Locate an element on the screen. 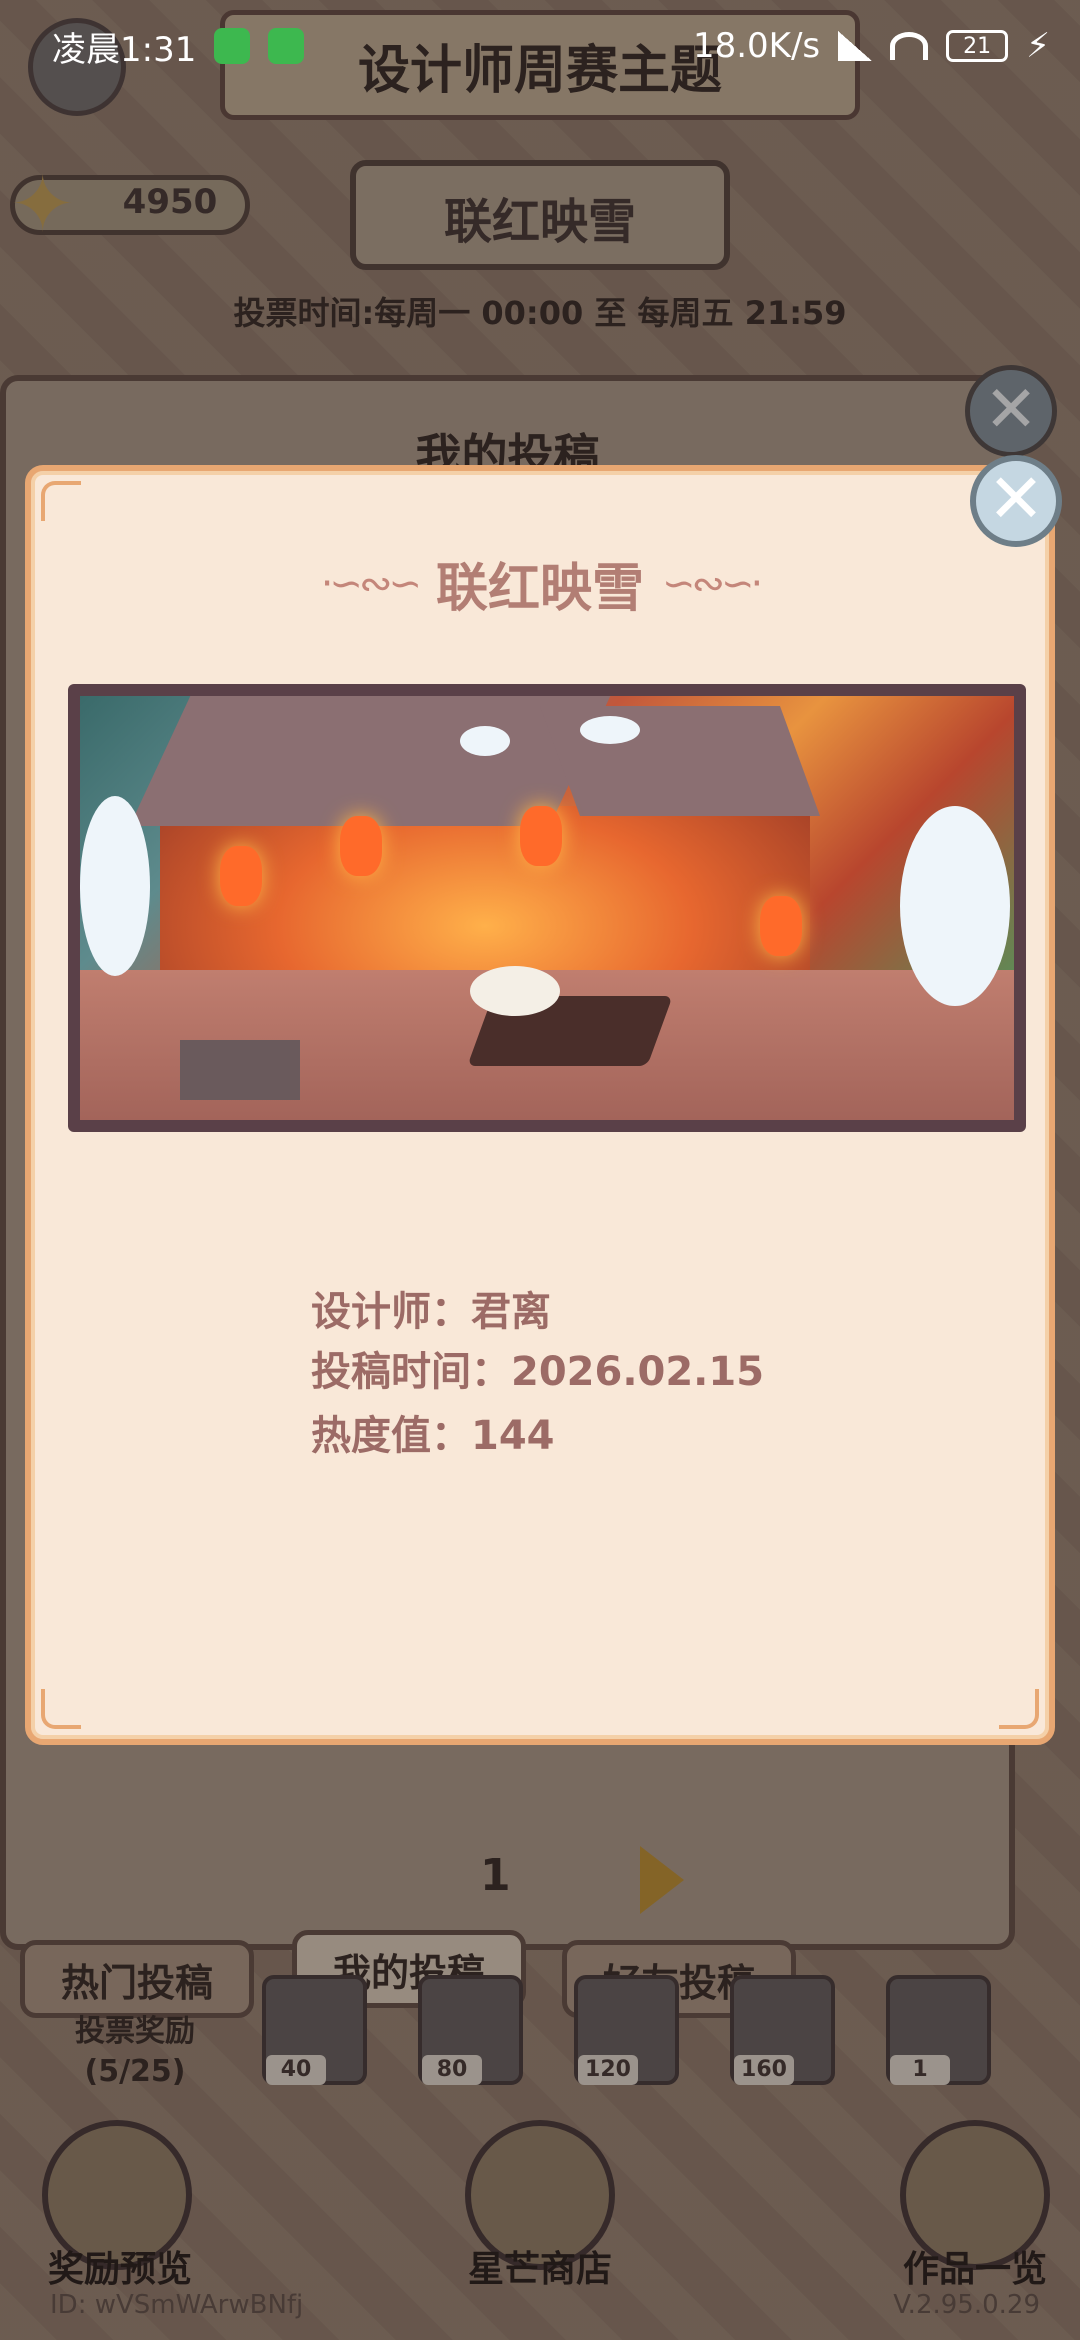 This screenshot has width=1080, height=2340. battery-icon: 21 is located at coordinates (977, 46).